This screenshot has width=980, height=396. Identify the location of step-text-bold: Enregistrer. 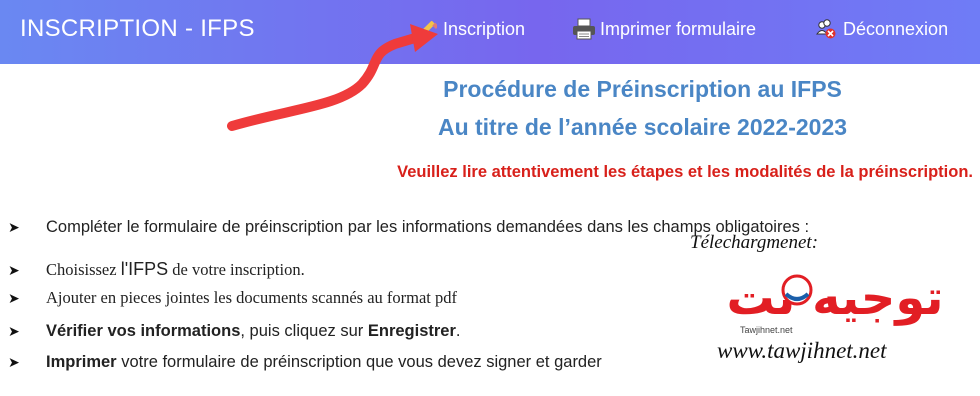
(411, 331).